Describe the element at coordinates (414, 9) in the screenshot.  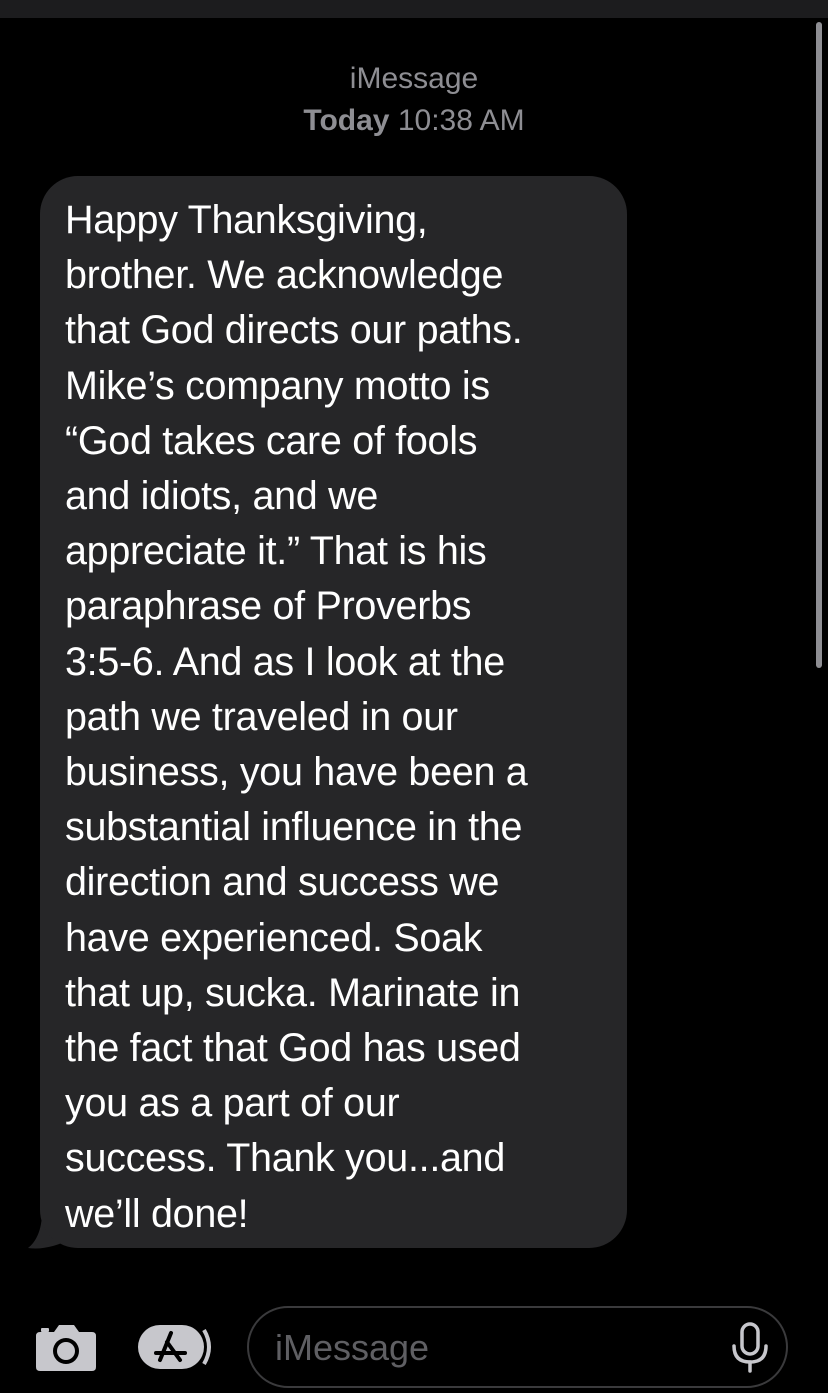
I see `status-bar-strip` at that location.